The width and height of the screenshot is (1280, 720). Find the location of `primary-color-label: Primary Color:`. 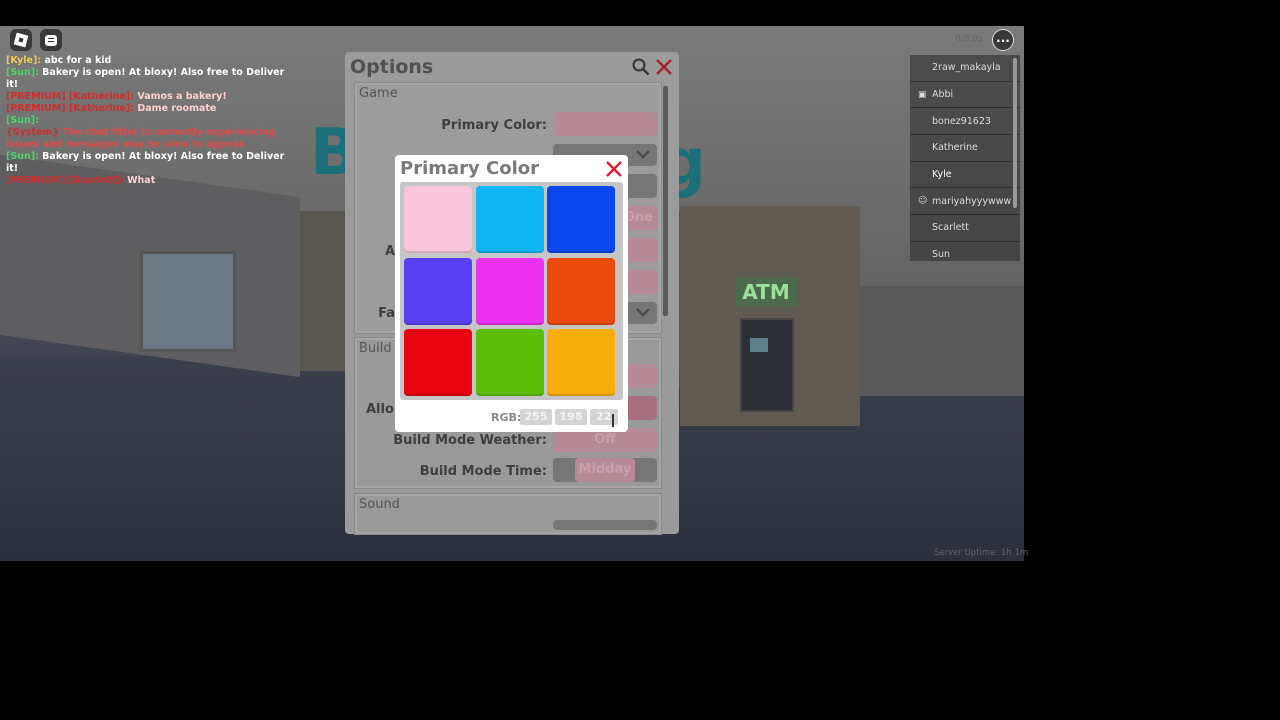

primary-color-label: Primary Color: is located at coordinates (494, 125).